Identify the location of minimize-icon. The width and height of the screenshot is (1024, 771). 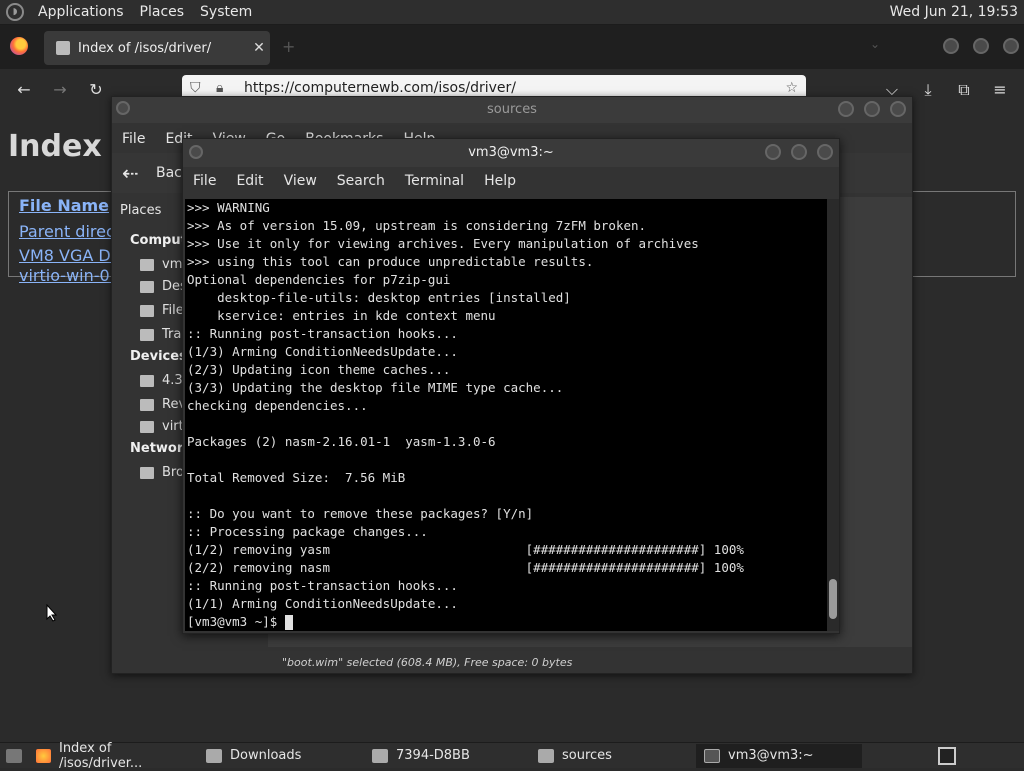
(951, 46).